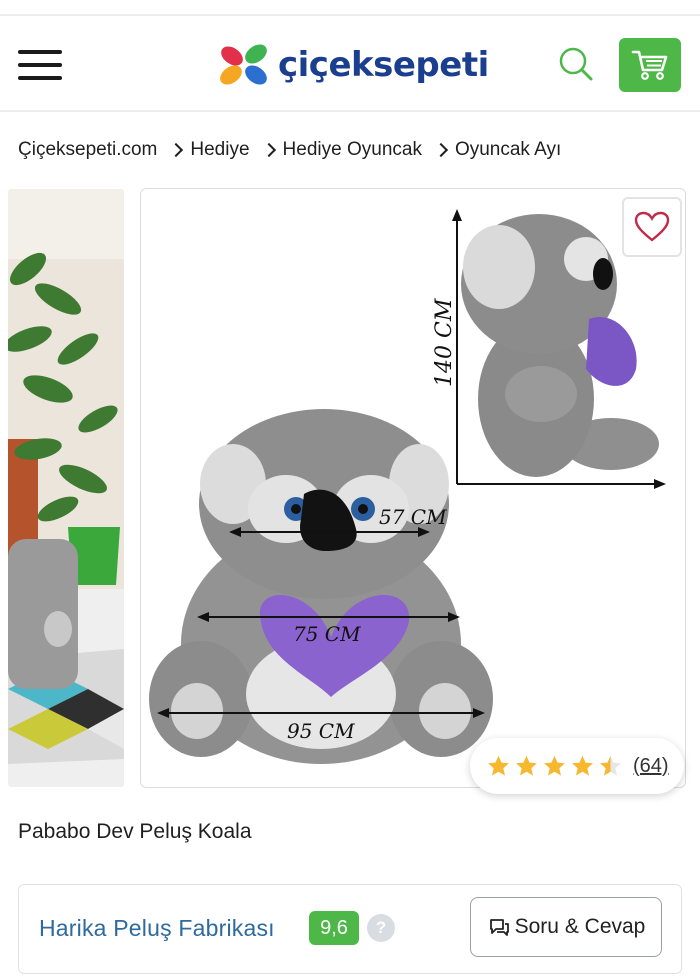  What do you see at coordinates (341, 150) in the screenshot?
I see `breadcrumb-item: Hediye Oyuncak` at bounding box center [341, 150].